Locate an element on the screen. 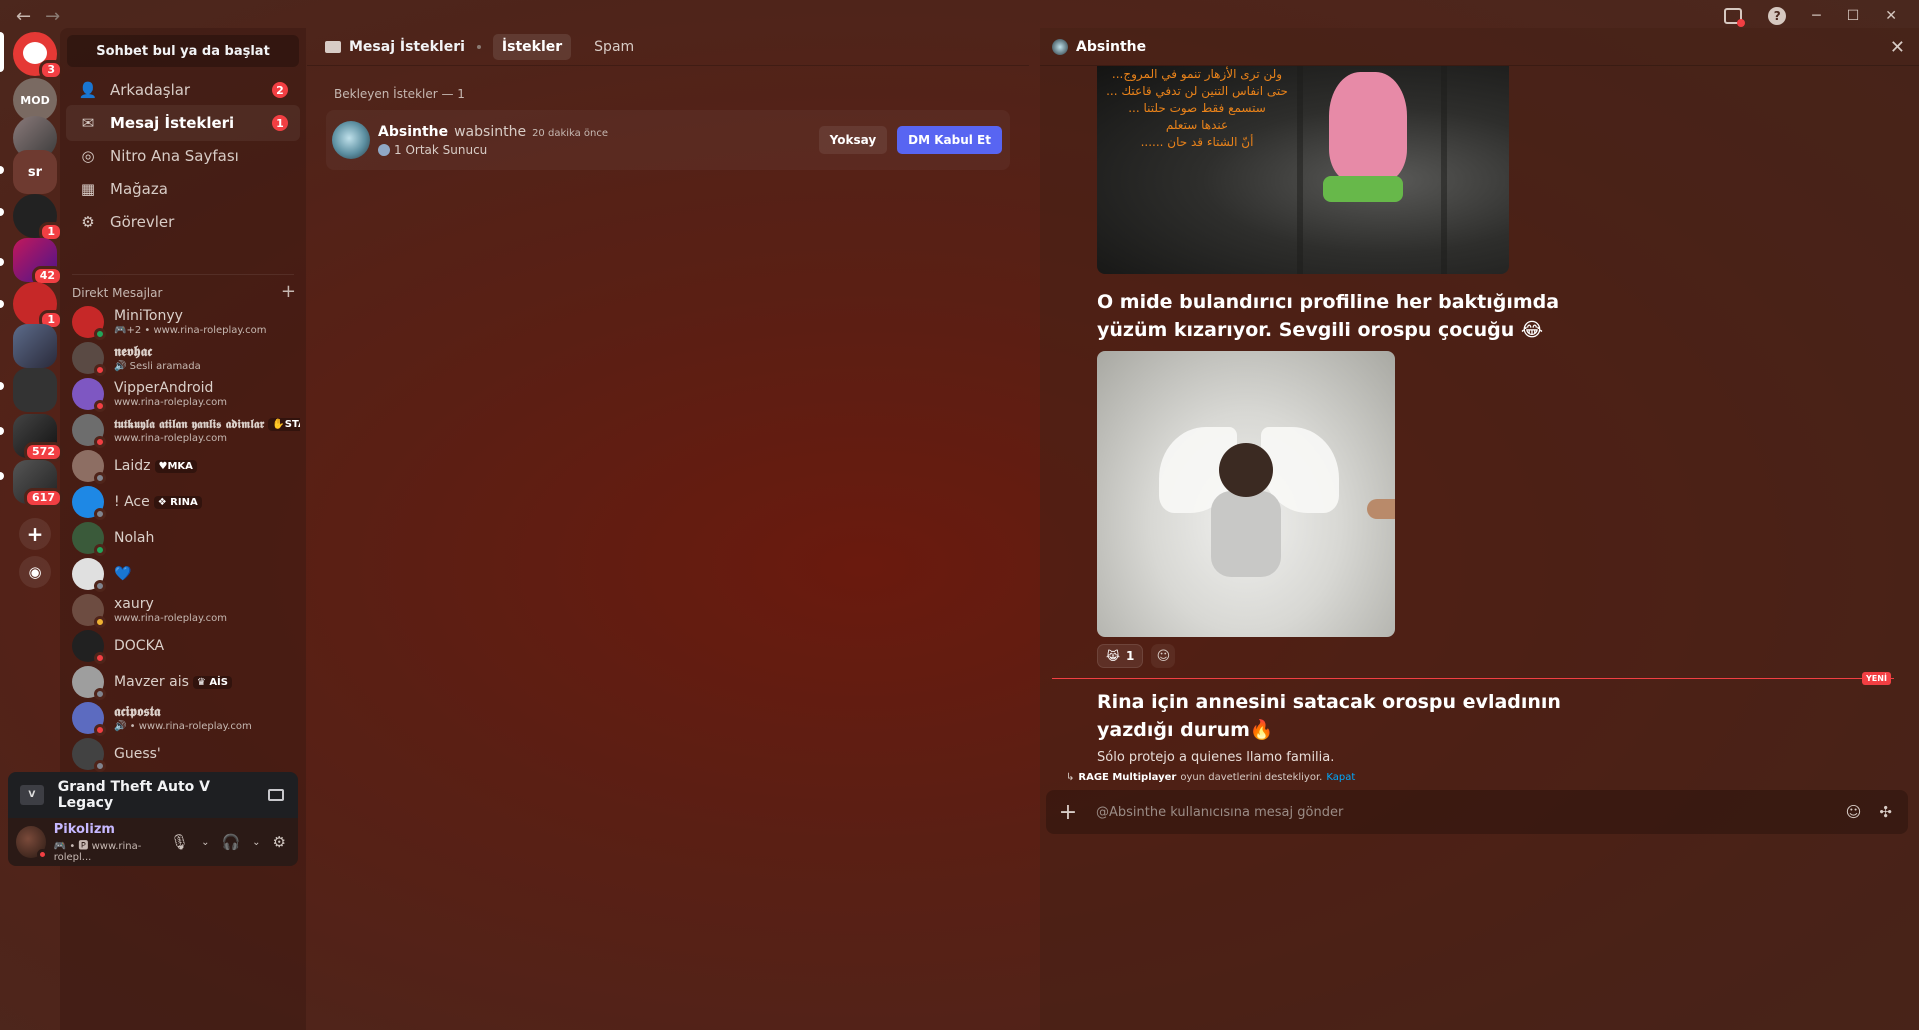 The image size is (1919, 1030). mail-icon: ✉ is located at coordinates (88, 123).